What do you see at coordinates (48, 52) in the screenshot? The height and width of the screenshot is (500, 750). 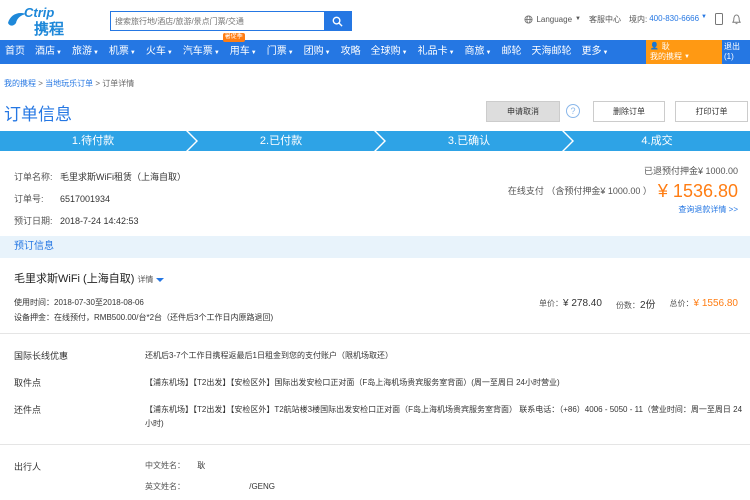 I see `nav-item-hotel: 酒店▼` at bounding box center [48, 52].